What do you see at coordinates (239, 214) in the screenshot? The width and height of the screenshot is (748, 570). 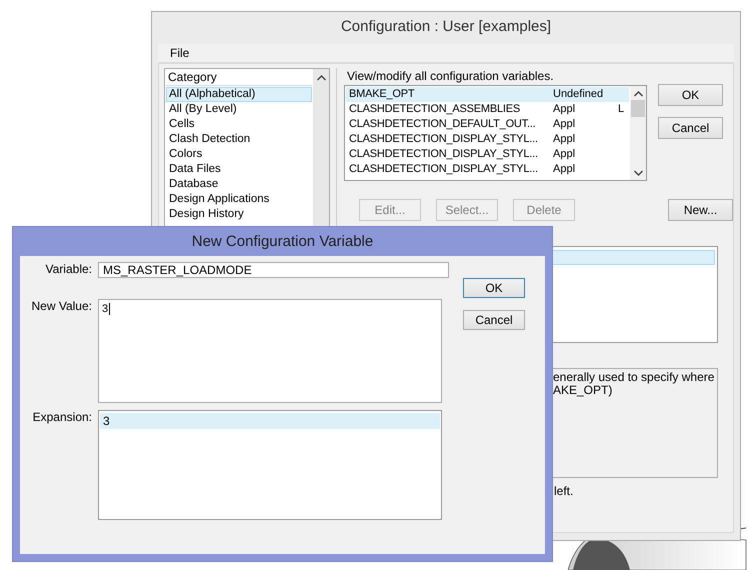 I see `list-item: Design History` at bounding box center [239, 214].